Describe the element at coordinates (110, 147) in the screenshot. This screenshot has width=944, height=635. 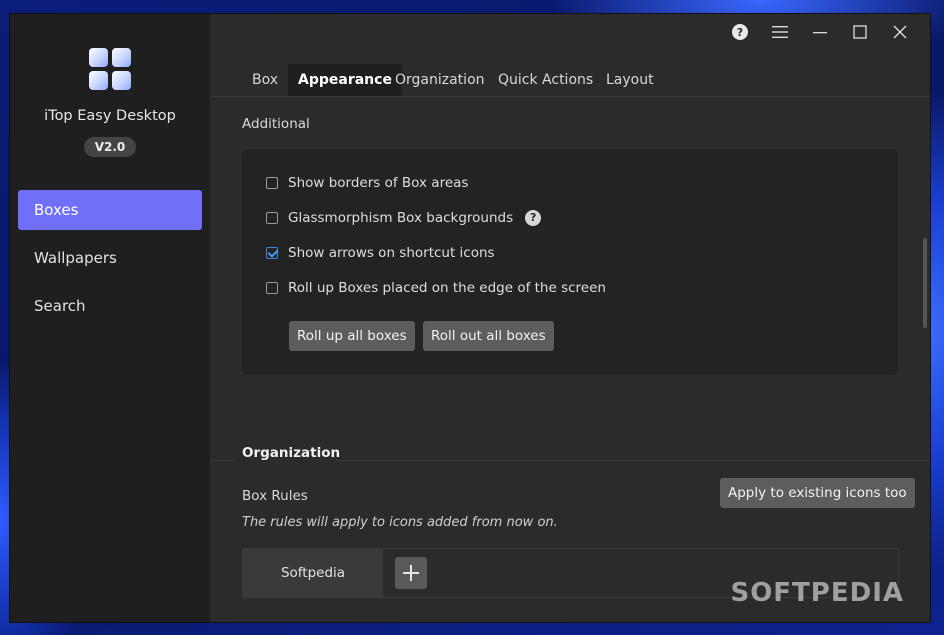
I see `version-badge: V2.0` at that location.